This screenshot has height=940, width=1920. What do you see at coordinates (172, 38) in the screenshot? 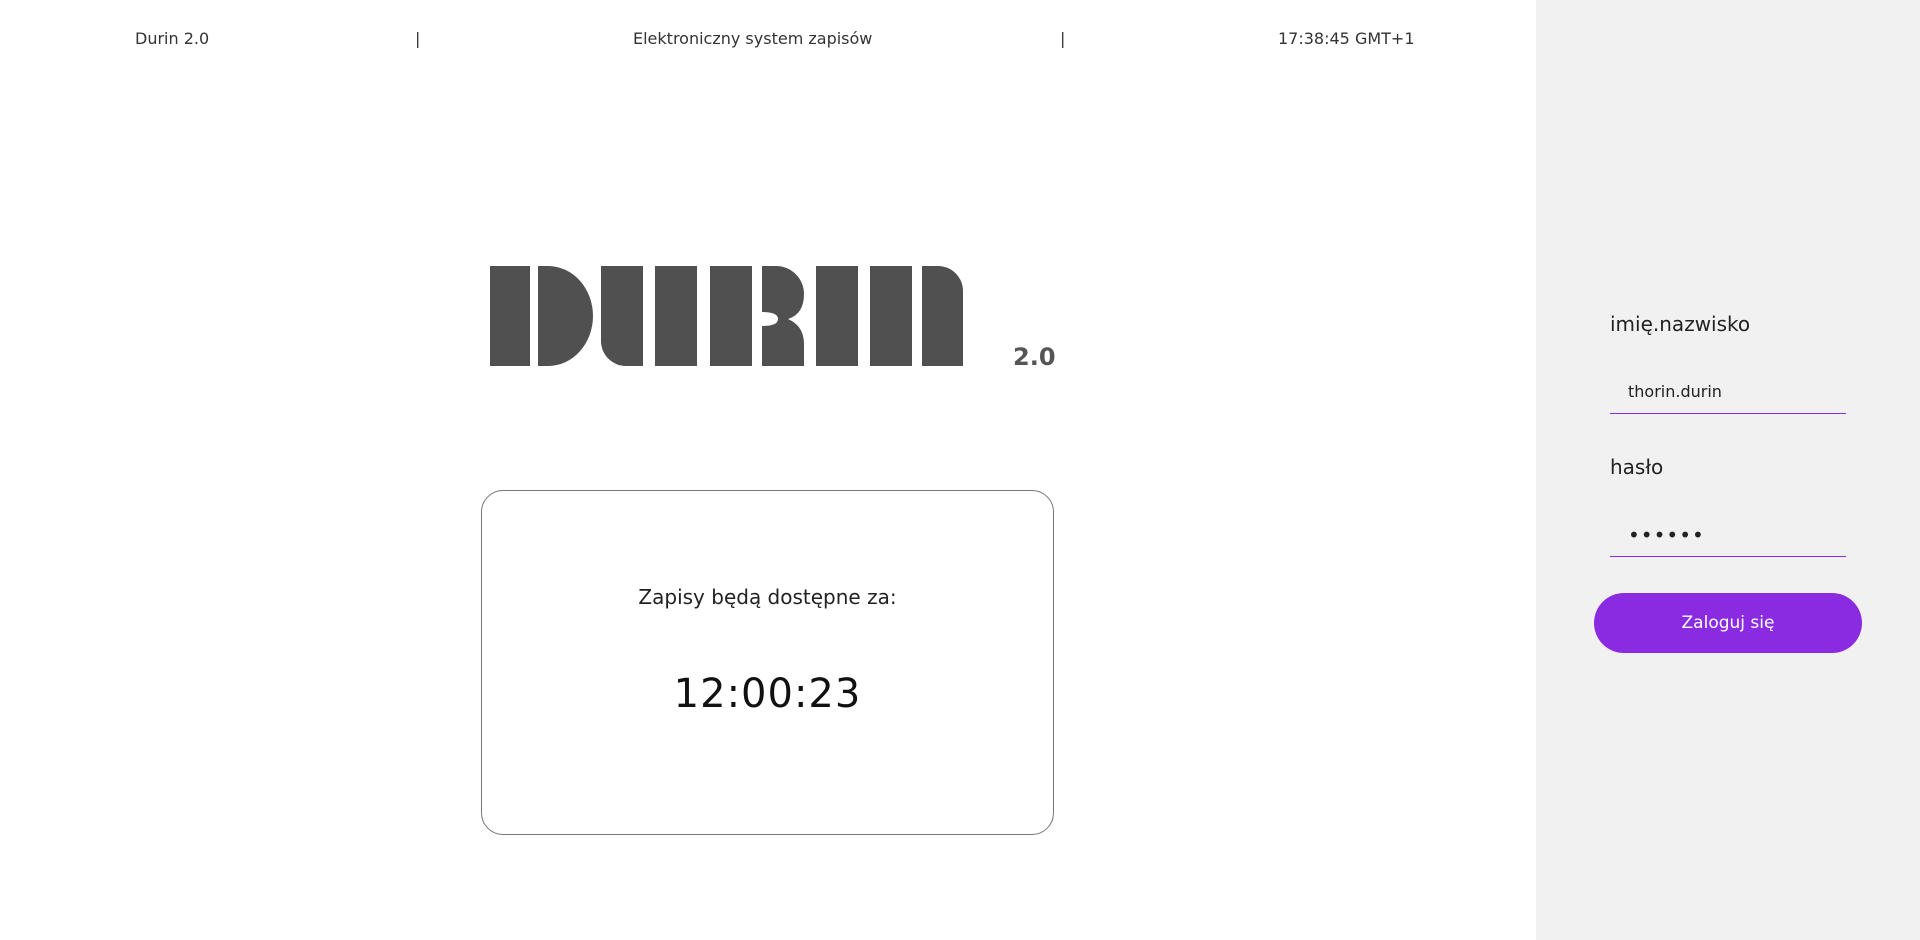
I see `app-name: Durin 2.0` at bounding box center [172, 38].